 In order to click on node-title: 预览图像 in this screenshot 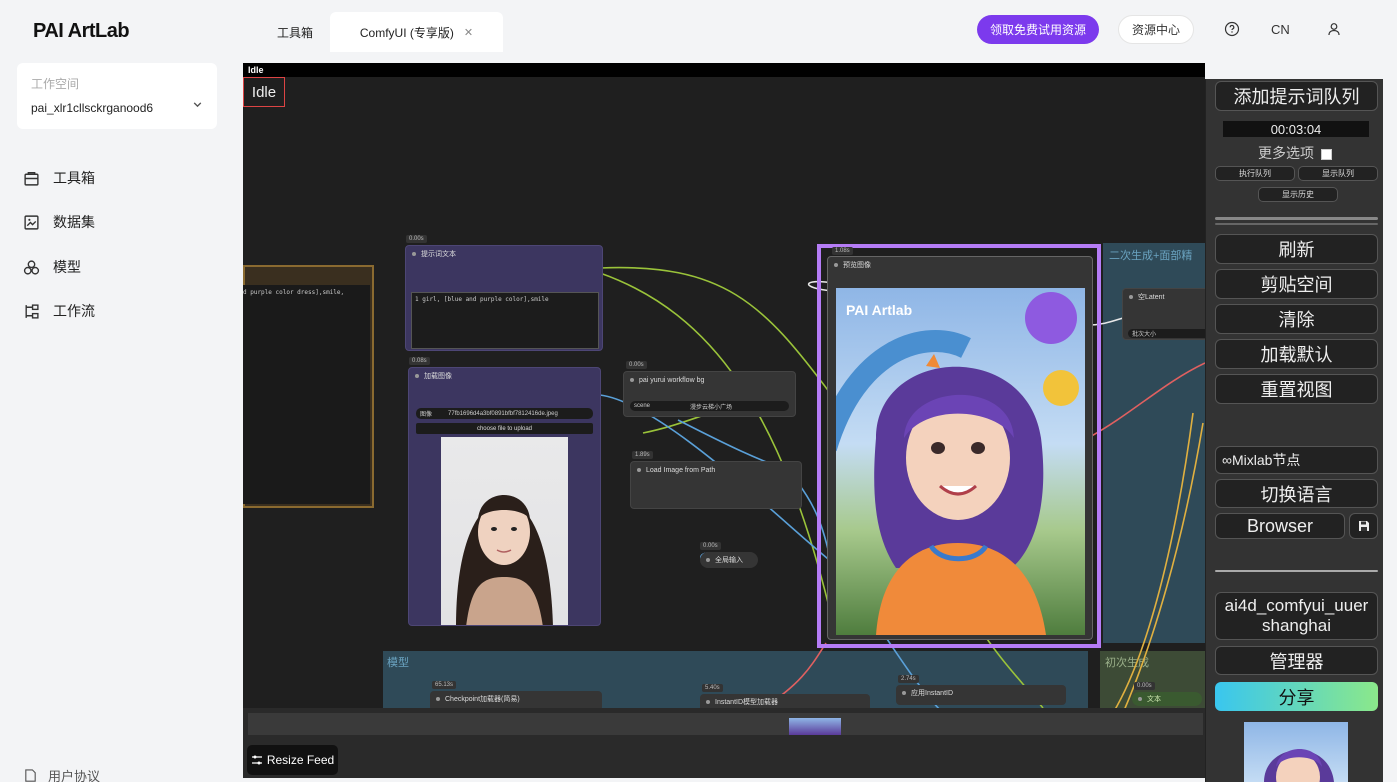, I will do `click(857, 265)`.